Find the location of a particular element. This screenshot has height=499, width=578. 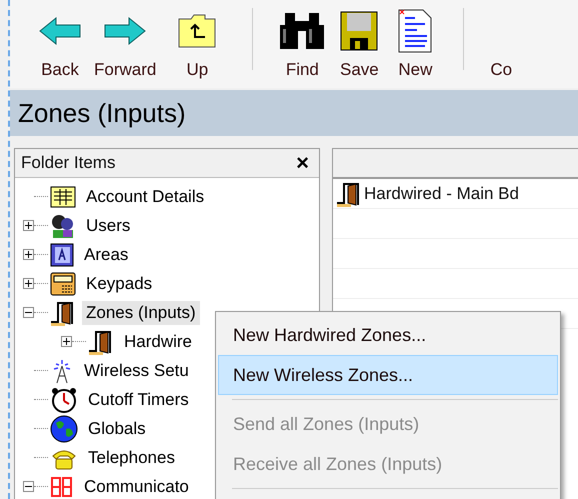

toolbar-button: New is located at coordinates (415, 40).